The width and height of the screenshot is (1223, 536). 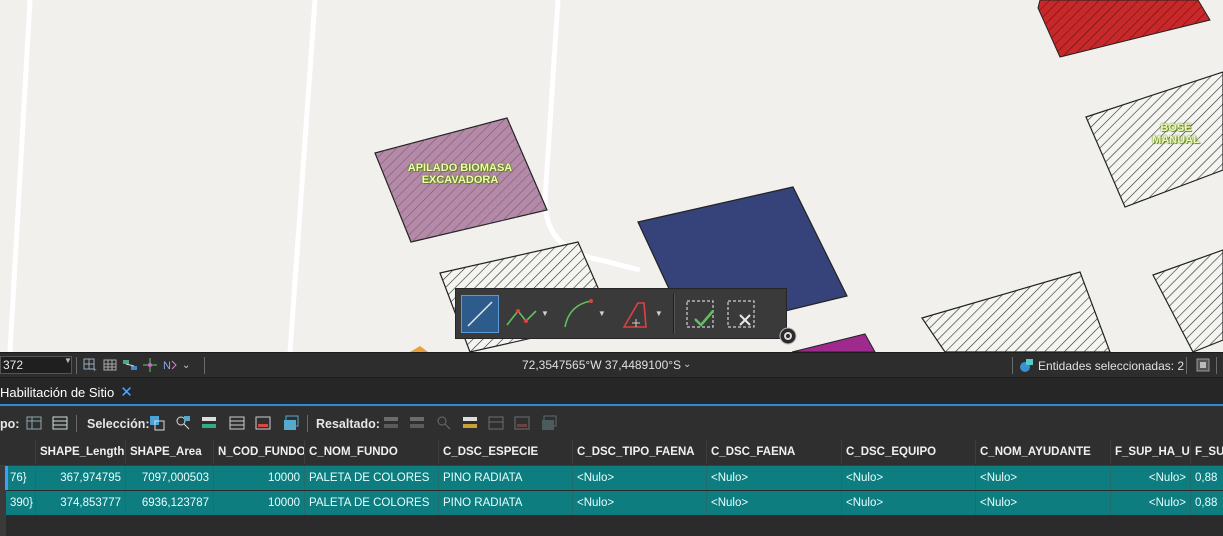 I want to click on column-header: C_DSC_EQUIPO, so click(x=909, y=452).